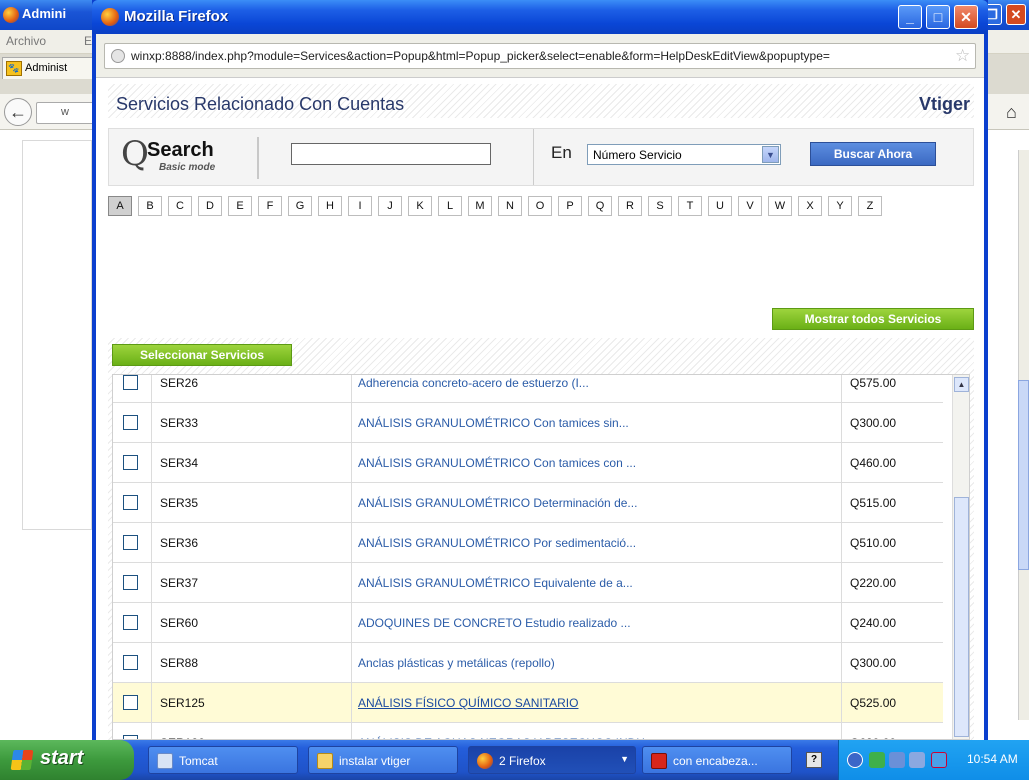  Describe the element at coordinates (480, 206) in the screenshot. I see `alpha-filter-m: M` at that location.